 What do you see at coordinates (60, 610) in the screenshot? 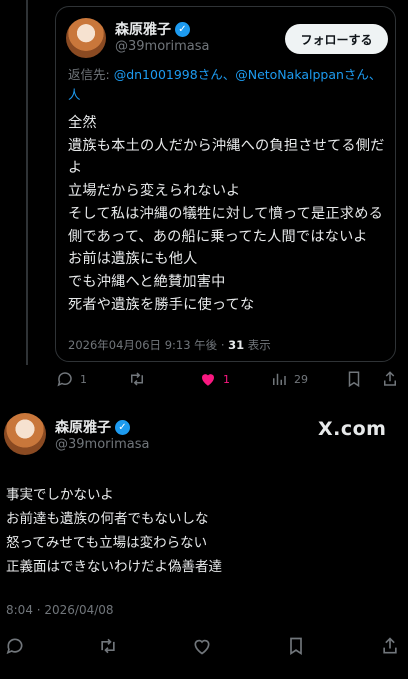
I see `main-timestamp: 8:04 · 2026/04/08` at bounding box center [60, 610].